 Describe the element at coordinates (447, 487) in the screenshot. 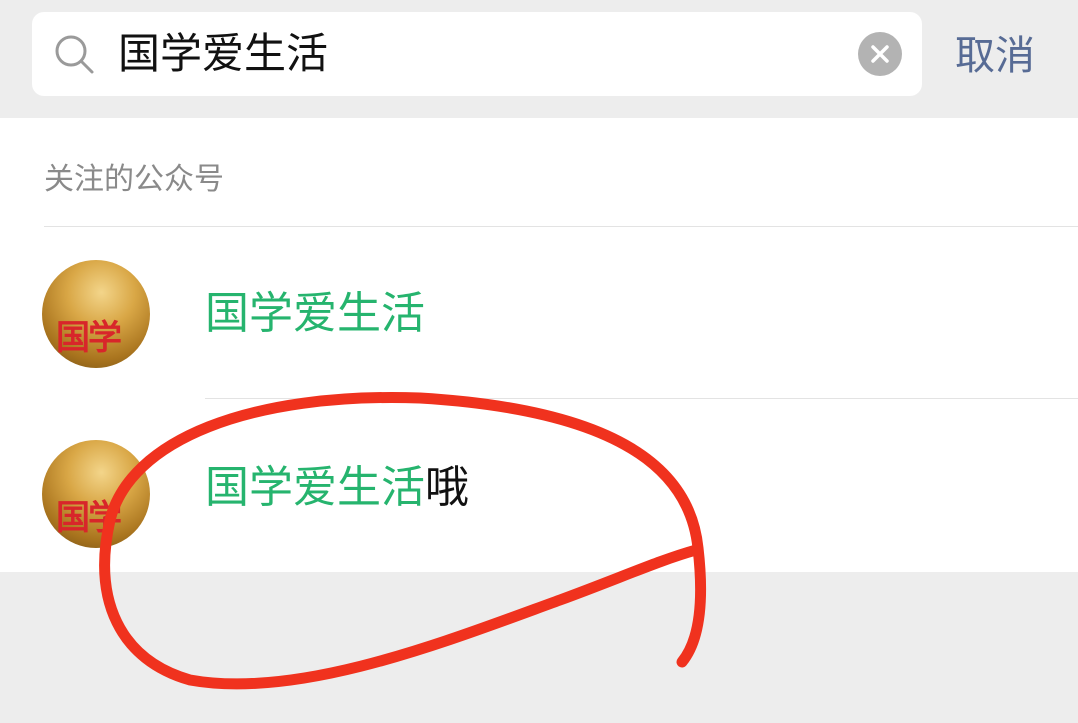

I see `result-name-rest: 哦` at that location.